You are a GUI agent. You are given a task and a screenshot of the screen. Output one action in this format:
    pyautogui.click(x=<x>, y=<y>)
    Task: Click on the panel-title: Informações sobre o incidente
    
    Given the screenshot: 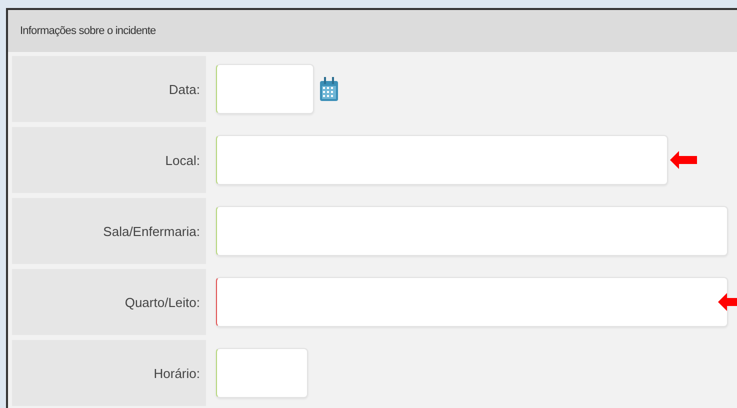 What is the action you would take?
    pyautogui.click(x=88, y=31)
    